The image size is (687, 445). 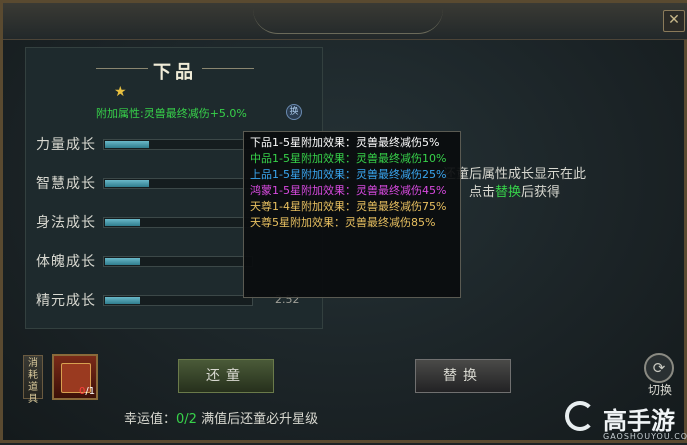 What do you see at coordinates (75, 377) in the screenshot?
I see `consume-item-slot: 0/1` at bounding box center [75, 377].